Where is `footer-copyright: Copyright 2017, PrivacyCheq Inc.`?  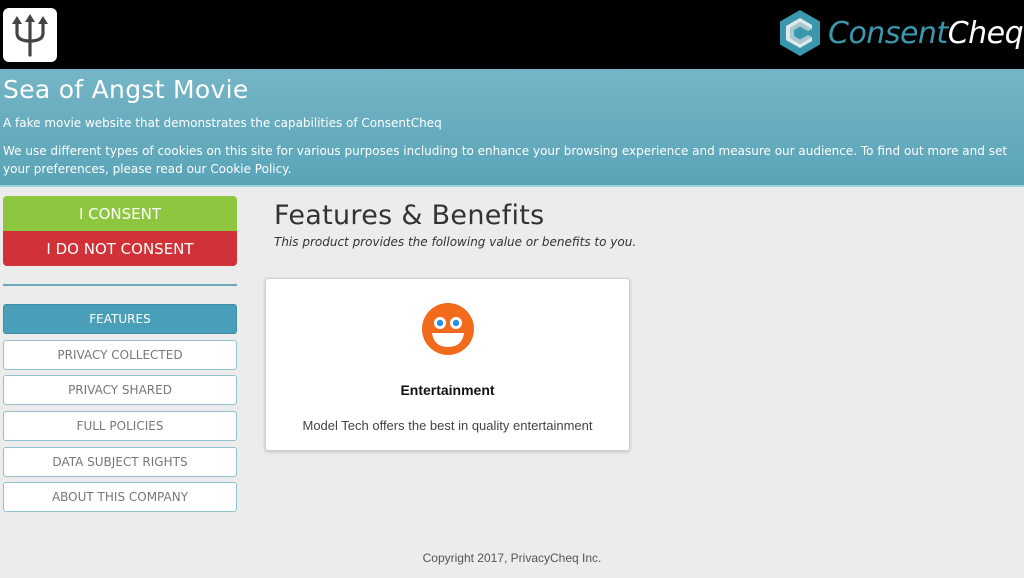 footer-copyright: Copyright 2017, PrivacyCheq Inc. is located at coordinates (512, 558).